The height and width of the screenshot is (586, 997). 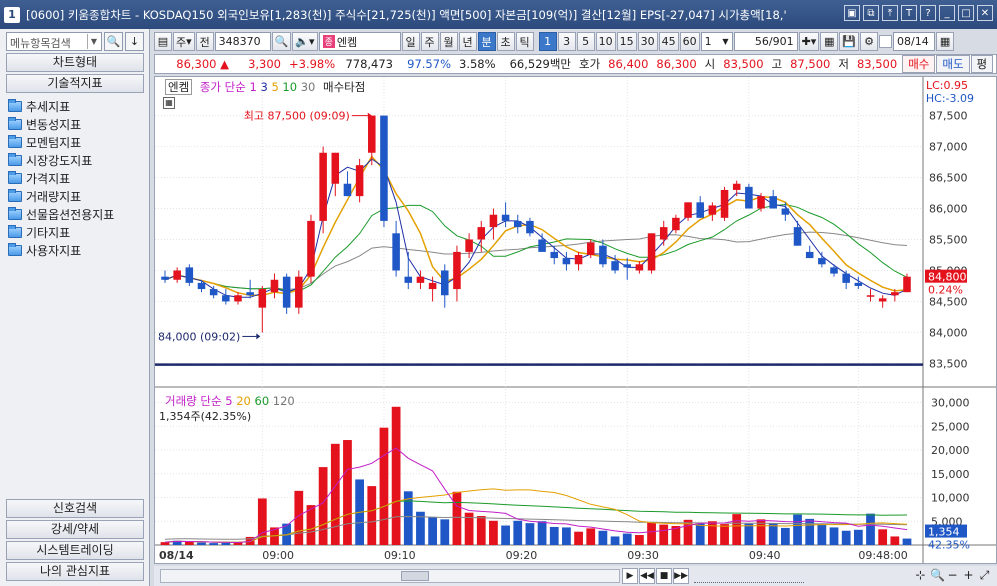 What do you see at coordinates (505, 41) in the screenshot?
I see `period-second: 초` at bounding box center [505, 41].